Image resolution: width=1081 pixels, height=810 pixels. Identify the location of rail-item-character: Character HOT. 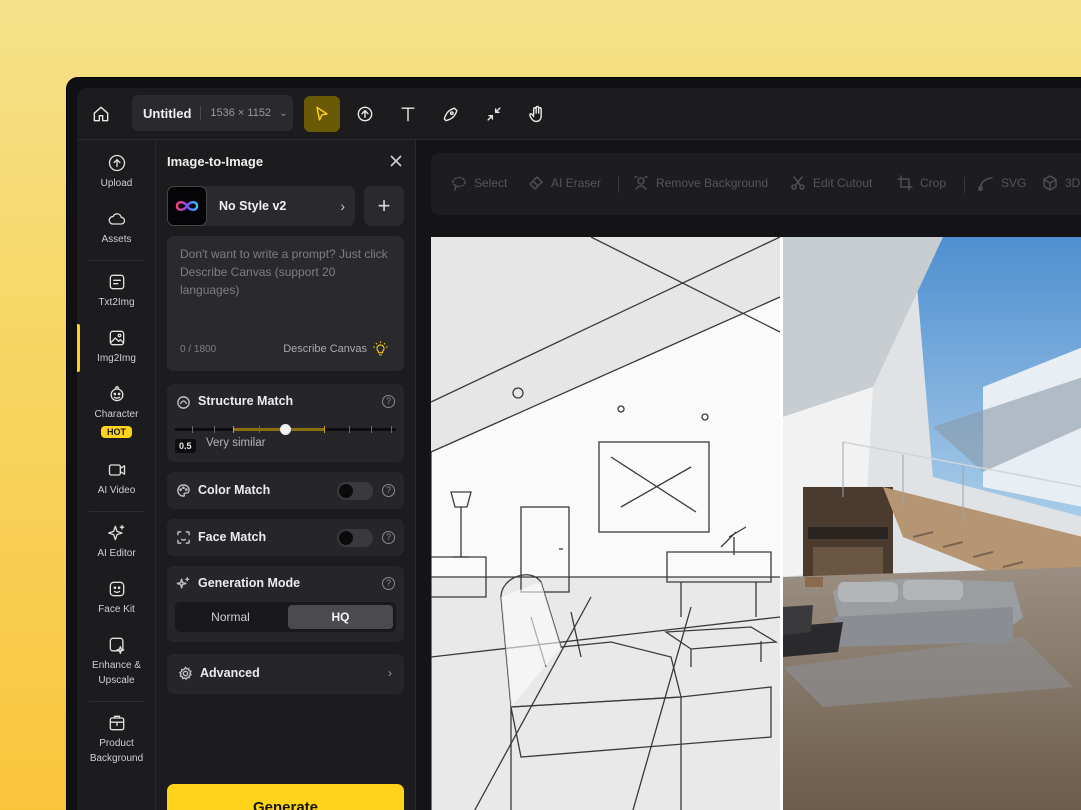
(116, 412).